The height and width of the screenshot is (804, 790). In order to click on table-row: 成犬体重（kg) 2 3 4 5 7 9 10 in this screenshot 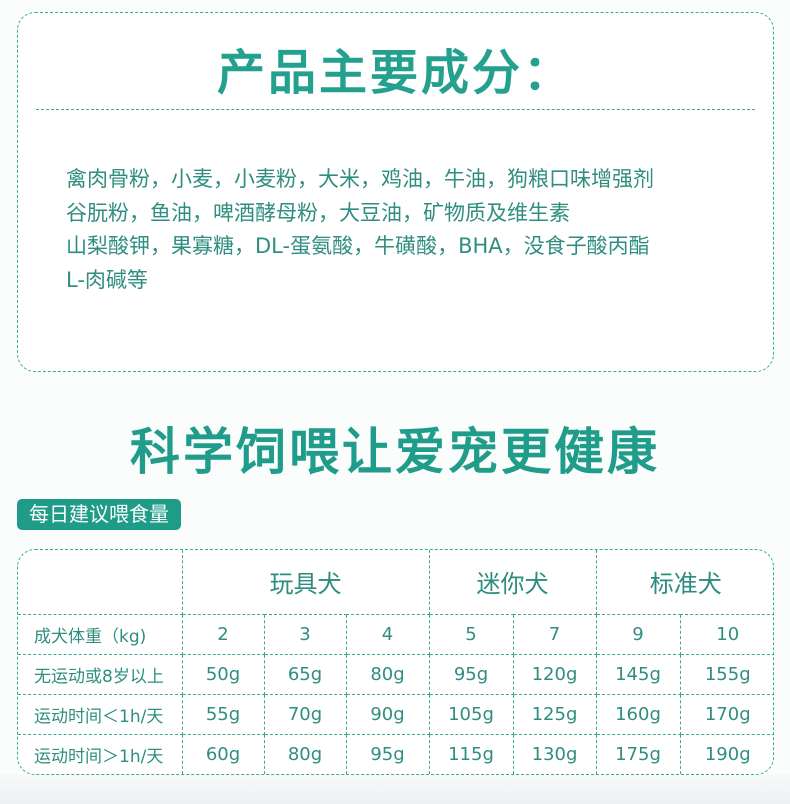, I will do `click(395, 634)`.